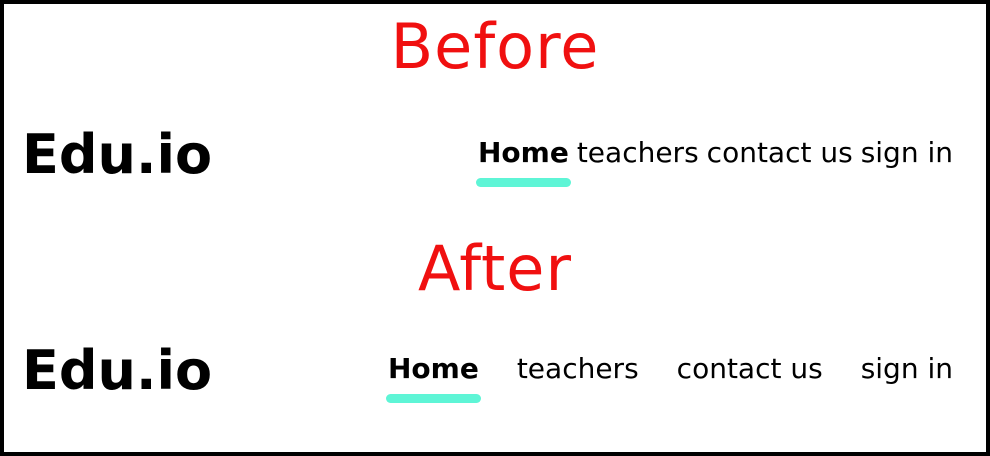 The width and height of the screenshot is (990, 456). What do you see at coordinates (495, 268) in the screenshot?
I see `after-caption: After` at bounding box center [495, 268].